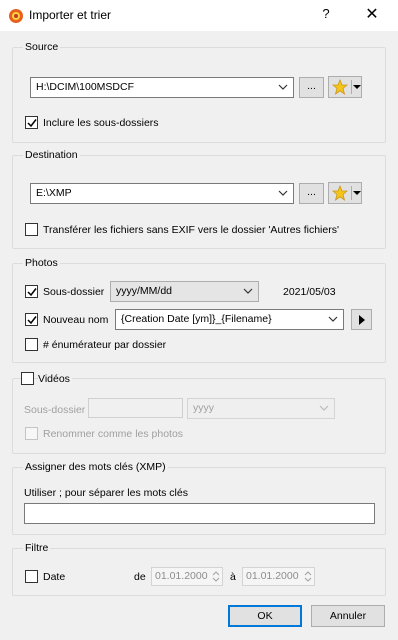  I want to click on filter-from-label: de, so click(140, 577).